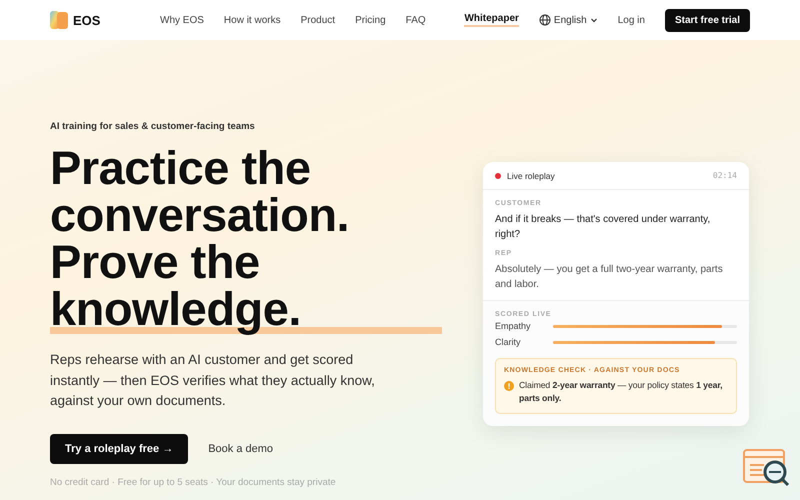  What do you see at coordinates (213, 380) in the screenshot?
I see `lead-paragraph: Reps rehearse with an AI customer and get scored instantly — then EOS verifies what they actually know, against your own documents.` at bounding box center [213, 380].